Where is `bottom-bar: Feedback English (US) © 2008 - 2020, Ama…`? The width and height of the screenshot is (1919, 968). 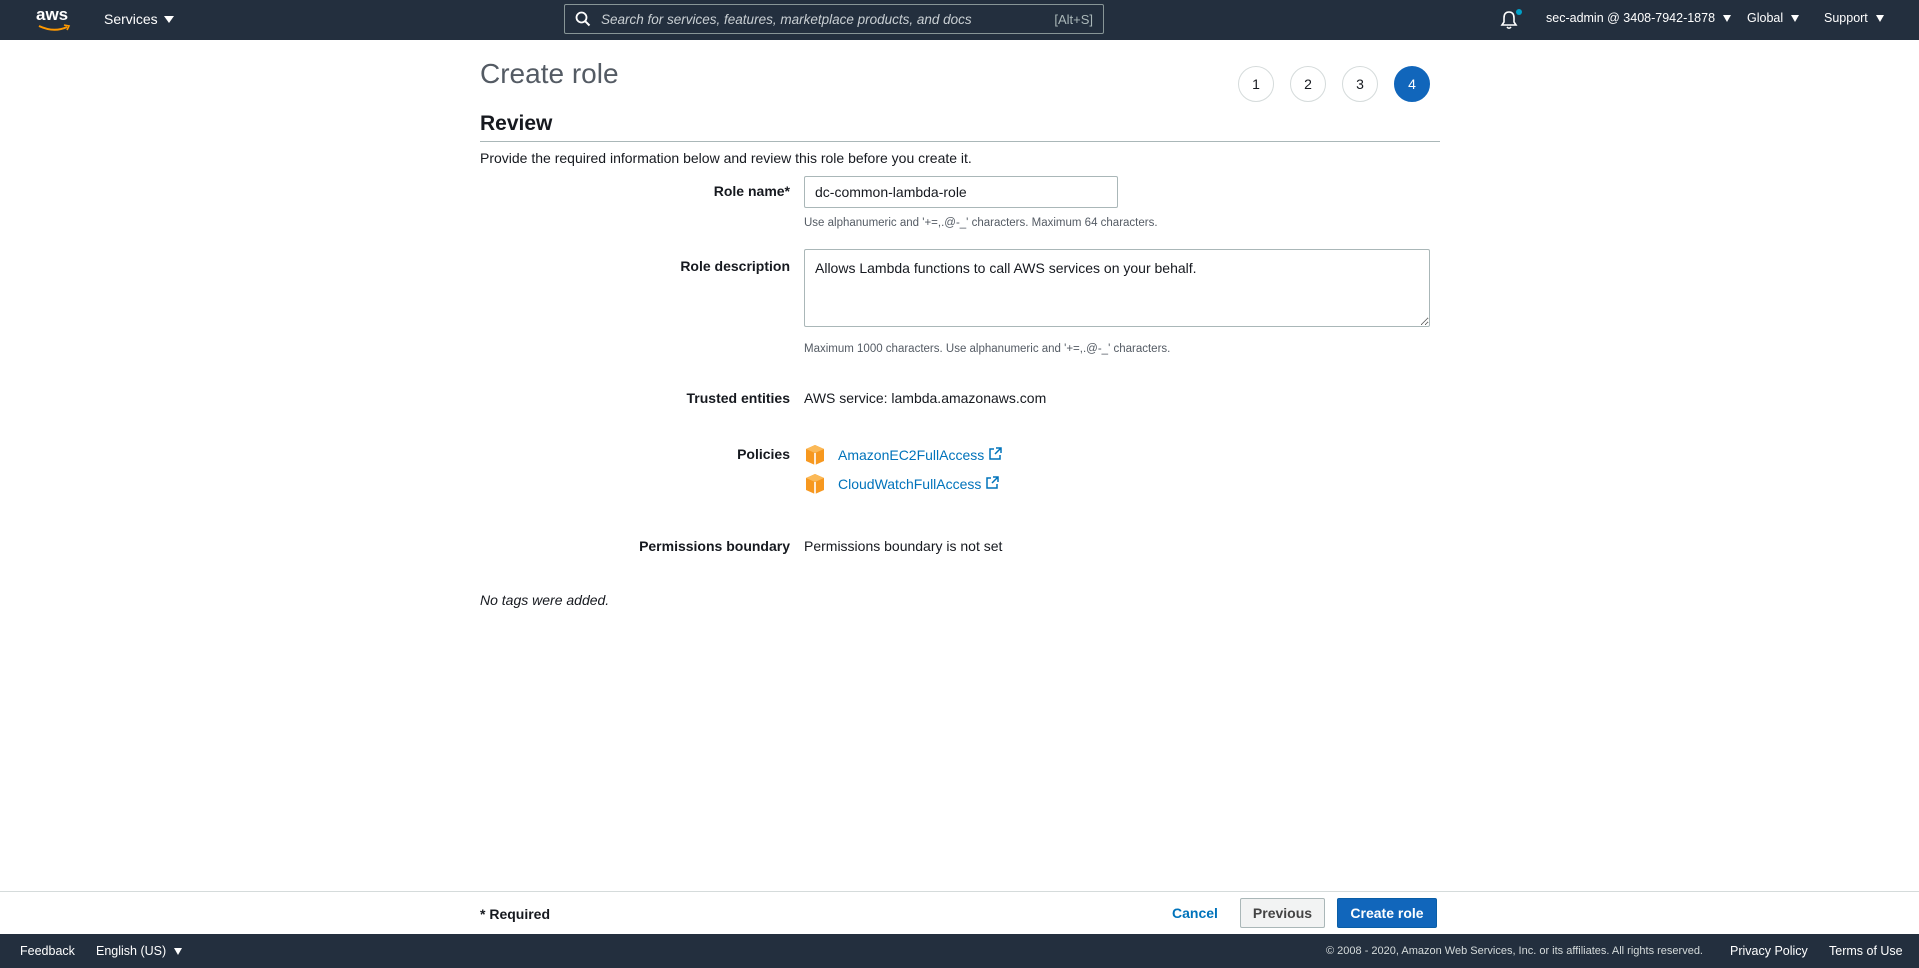
bottom-bar: Feedback English (US) © 2008 - 2020, Ama… is located at coordinates (959, 951).